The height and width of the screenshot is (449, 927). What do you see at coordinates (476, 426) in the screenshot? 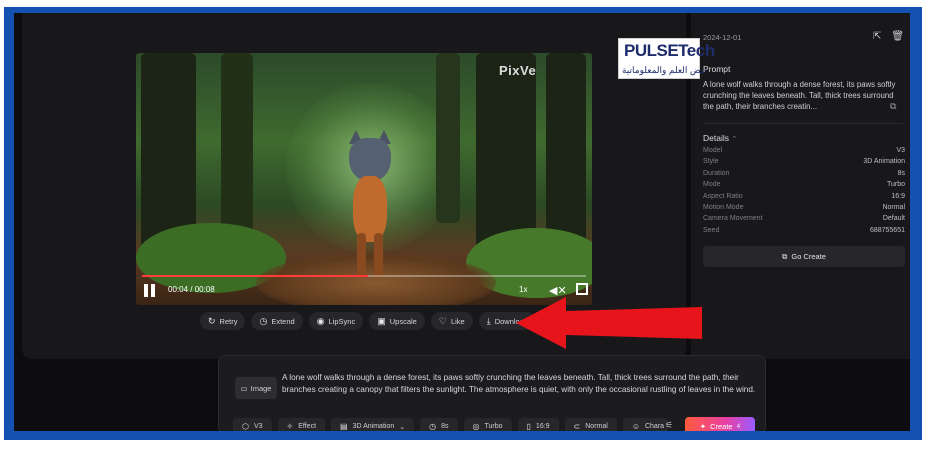
I see `turbo-icon: ◎` at bounding box center [476, 426].